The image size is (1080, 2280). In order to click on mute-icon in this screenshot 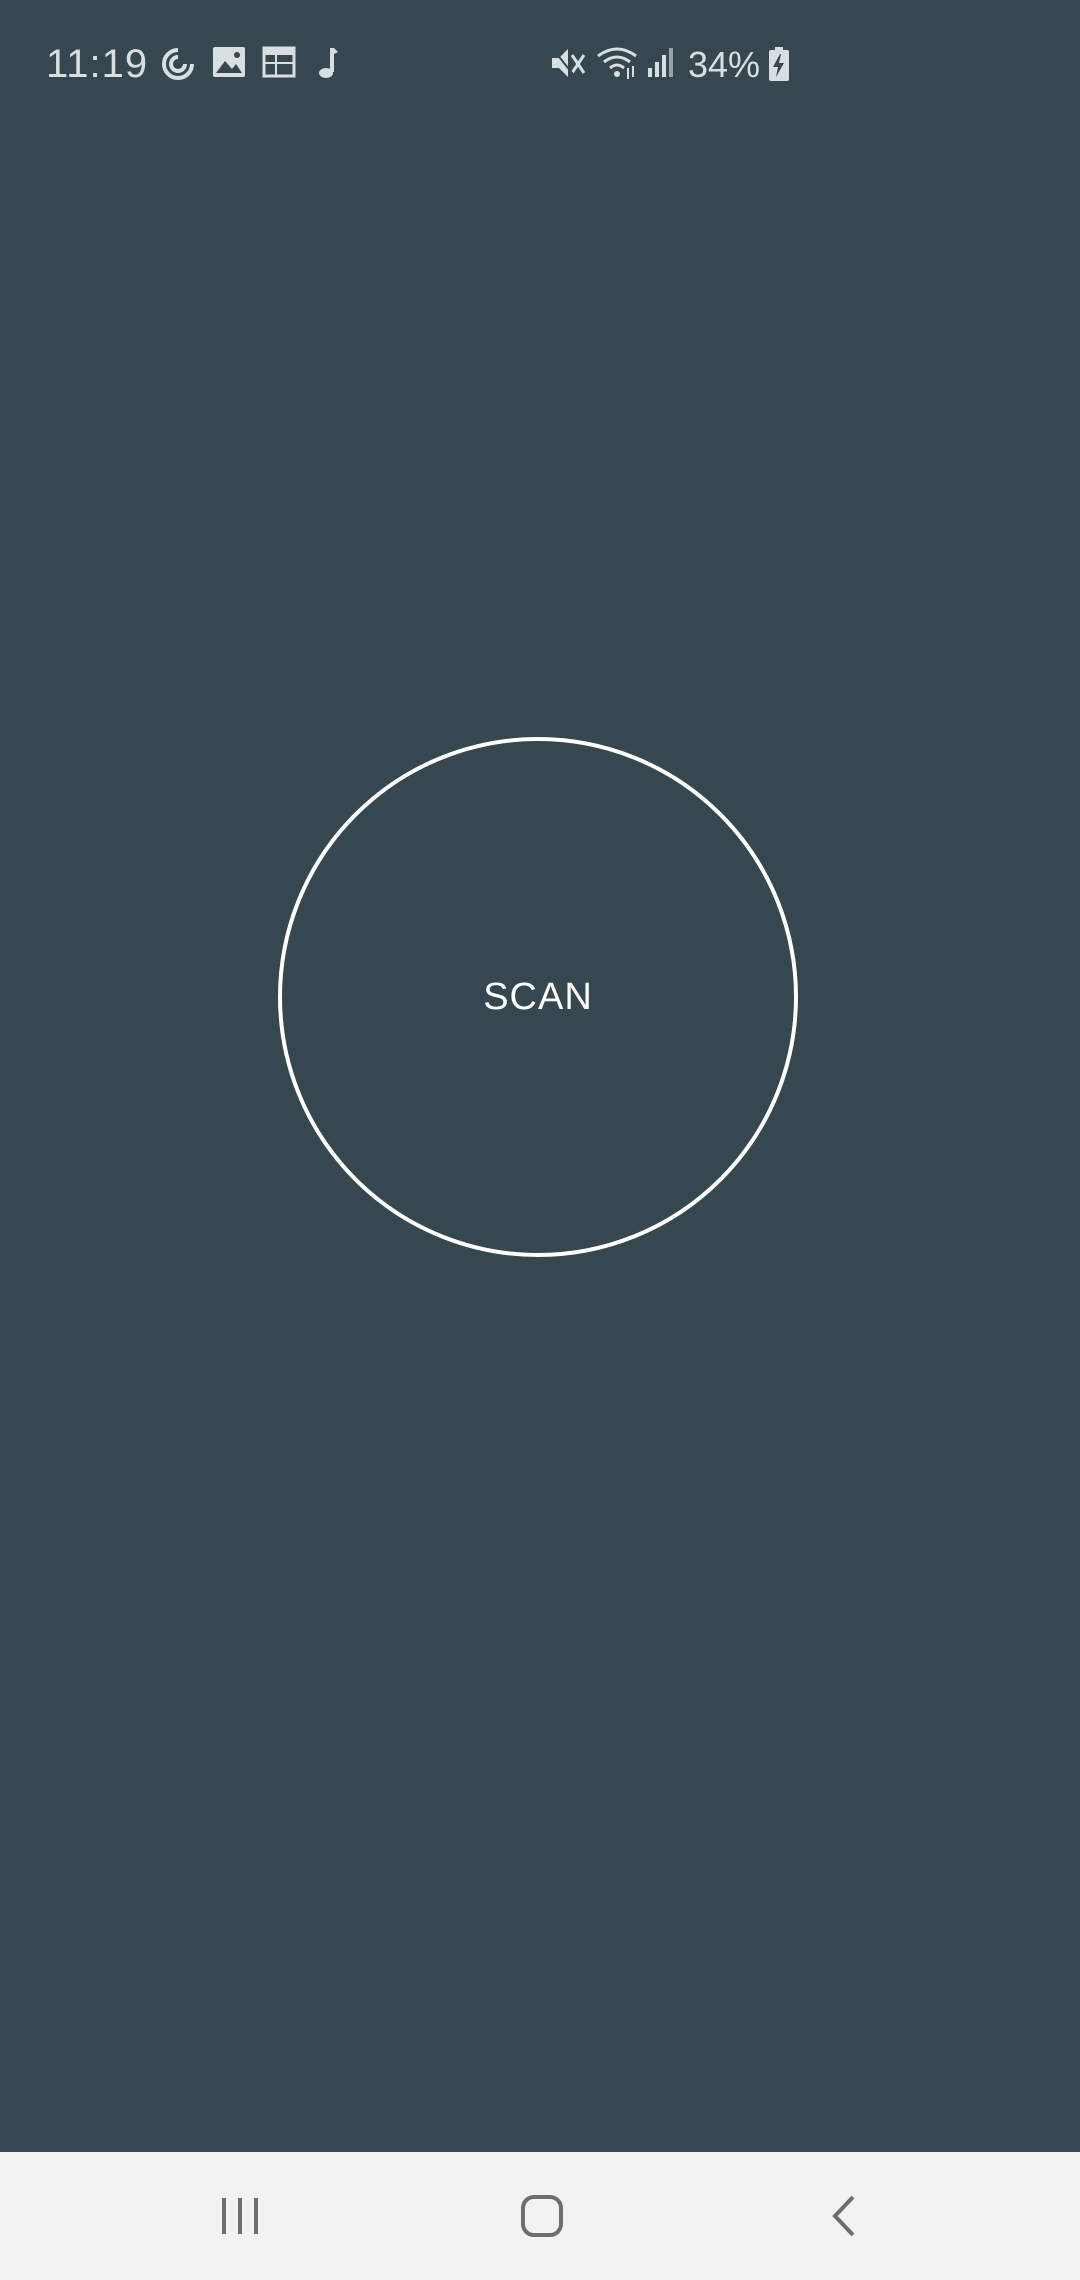, I will do `click(568, 63)`.